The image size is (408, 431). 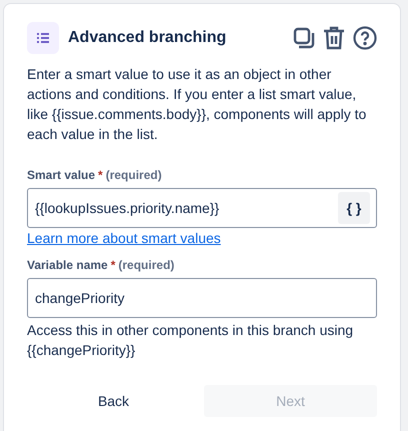 What do you see at coordinates (190, 340) in the screenshot?
I see `helper-text: Access this in other components in this branch using {{changePriority}}` at bounding box center [190, 340].